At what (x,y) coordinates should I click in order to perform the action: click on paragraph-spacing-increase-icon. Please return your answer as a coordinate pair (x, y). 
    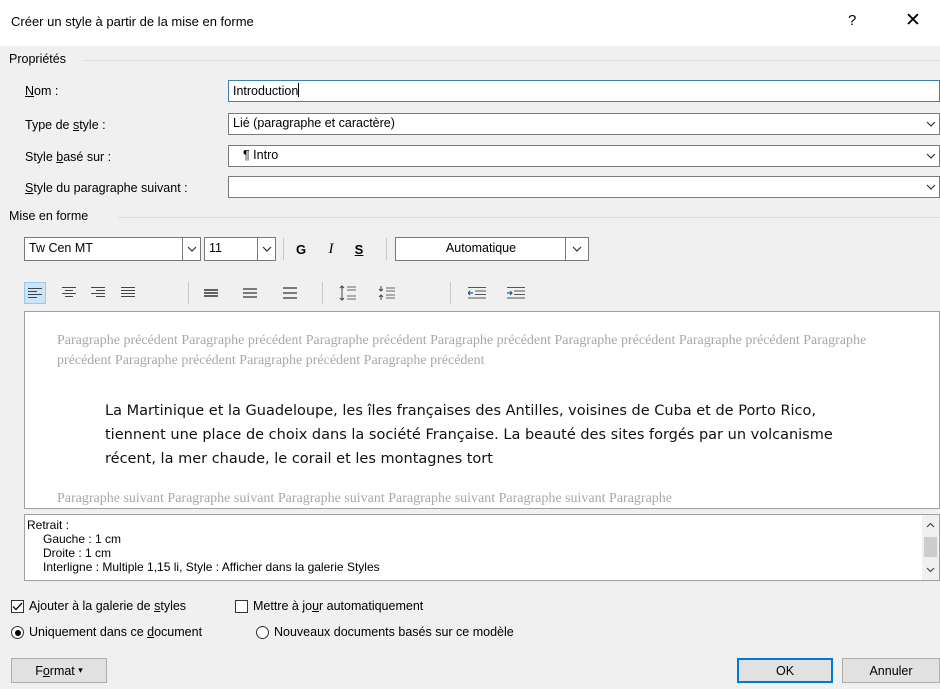
    Looking at the image, I should click on (347, 293).